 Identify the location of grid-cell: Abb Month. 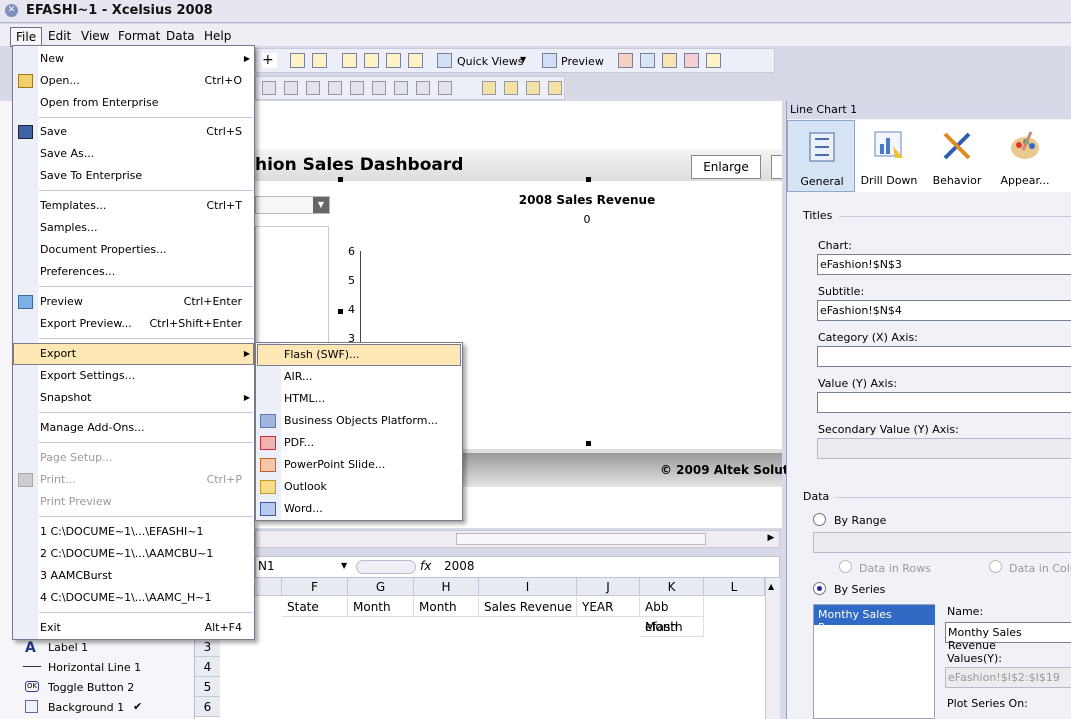
(672, 615).